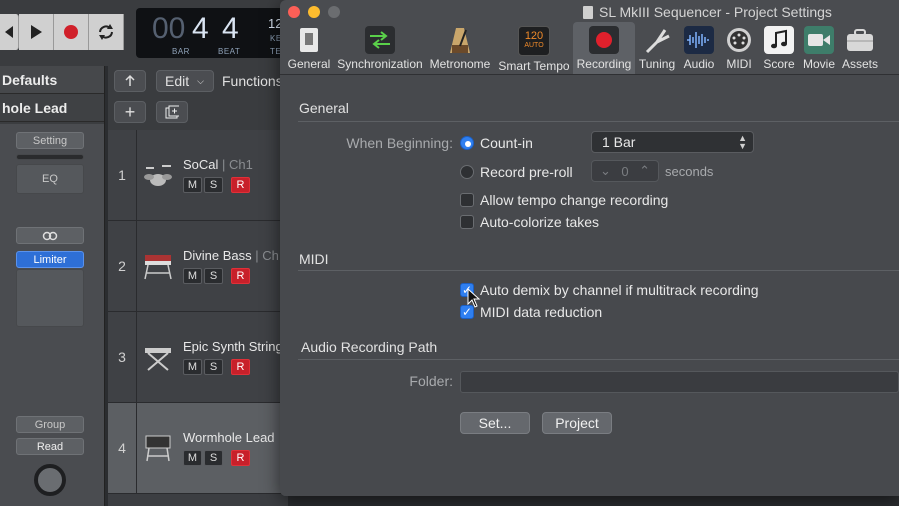 The height and width of the screenshot is (506, 899). What do you see at coordinates (229, 51) in the screenshot?
I see `lcd-beat-caption: BEAT` at bounding box center [229, 51].